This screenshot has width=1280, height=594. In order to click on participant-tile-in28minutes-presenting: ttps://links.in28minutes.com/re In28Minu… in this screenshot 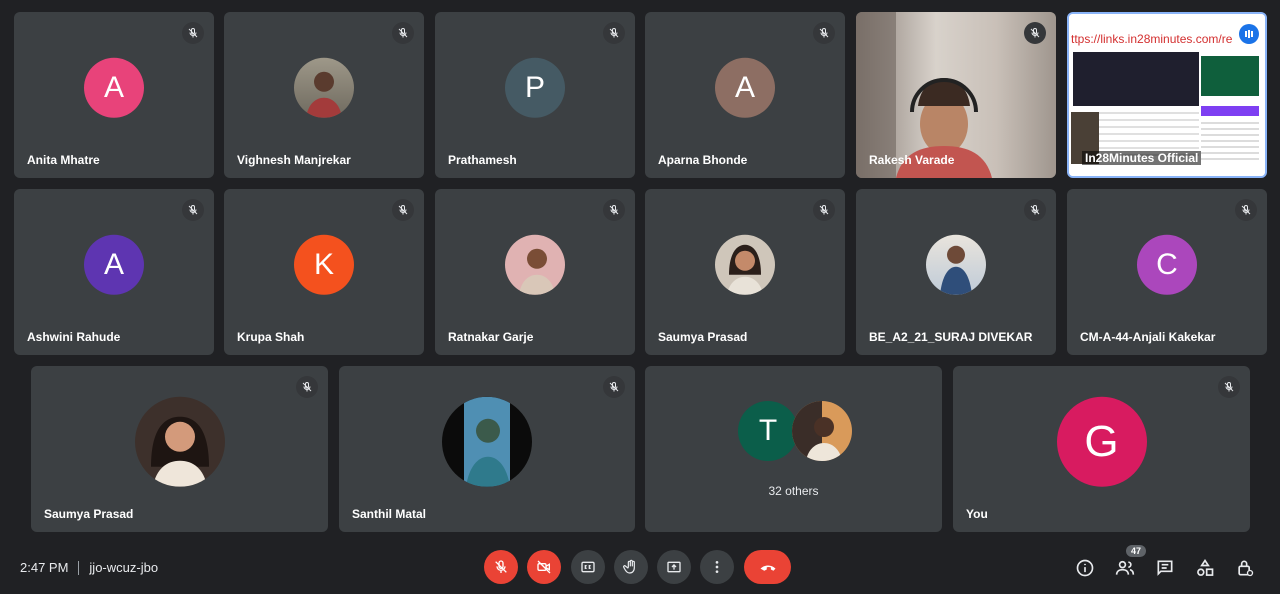, I will do `click(1167, 95)`.